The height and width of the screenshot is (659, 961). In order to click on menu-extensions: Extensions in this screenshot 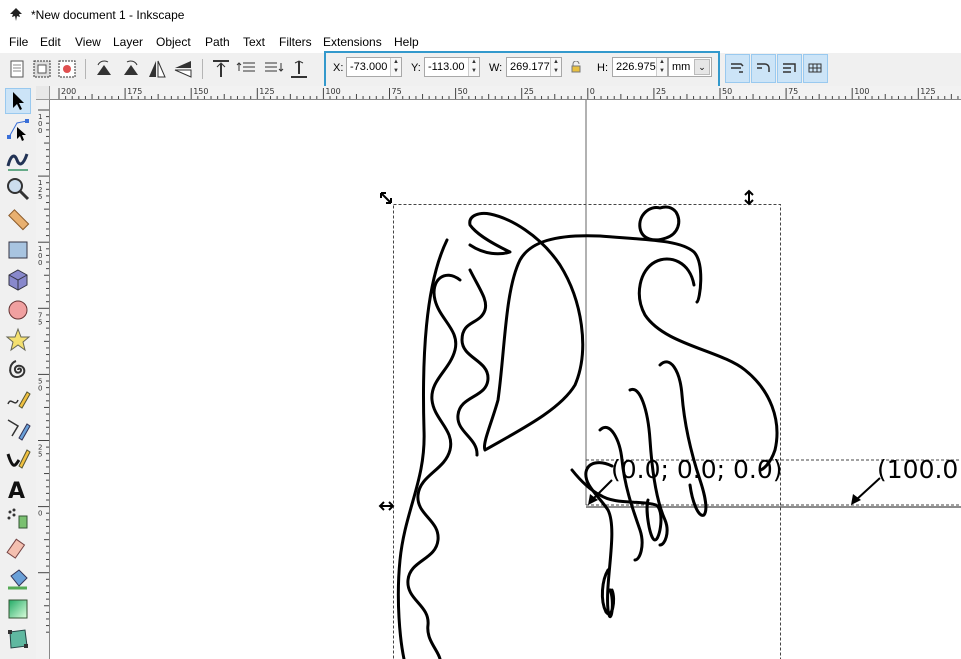, I will do `click(352, 42)`.